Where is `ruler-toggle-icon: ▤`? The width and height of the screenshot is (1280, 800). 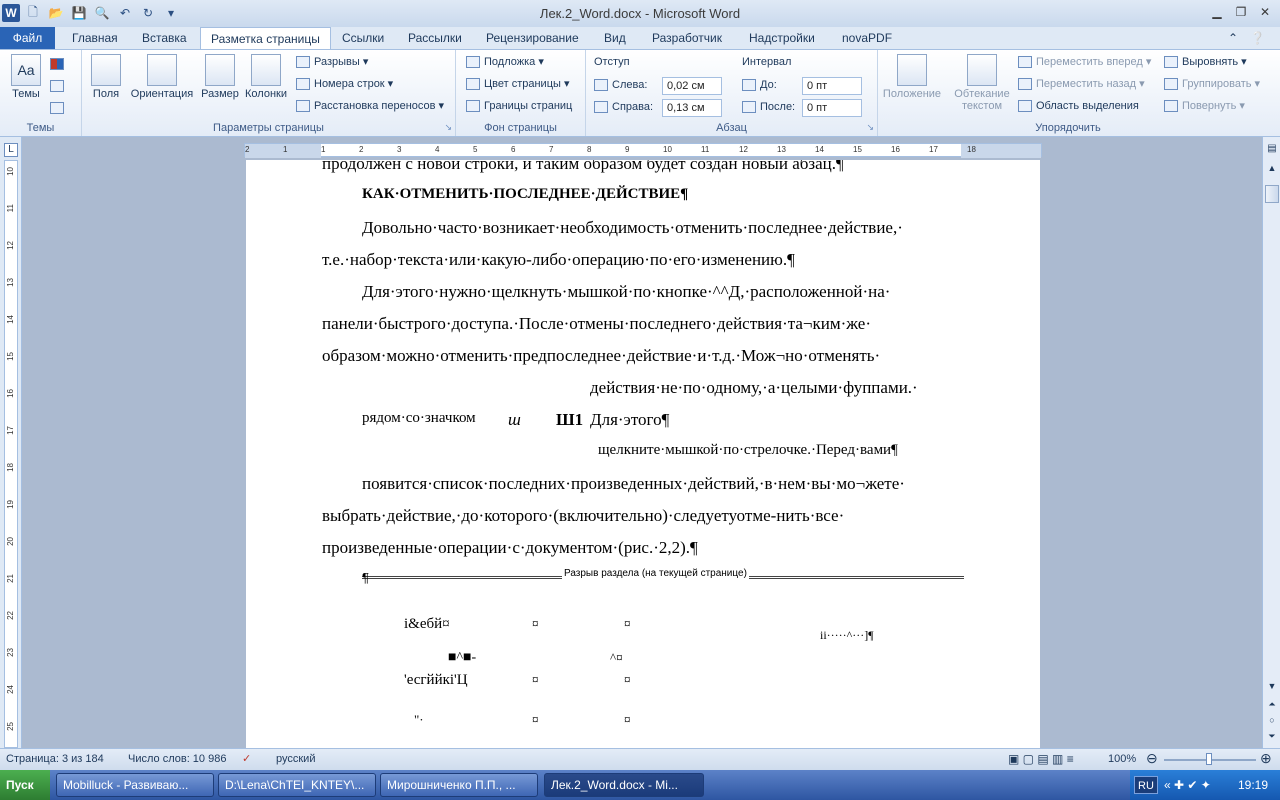
ruler-toggle-icon: ▤ is located at coordinates (1272, 150).